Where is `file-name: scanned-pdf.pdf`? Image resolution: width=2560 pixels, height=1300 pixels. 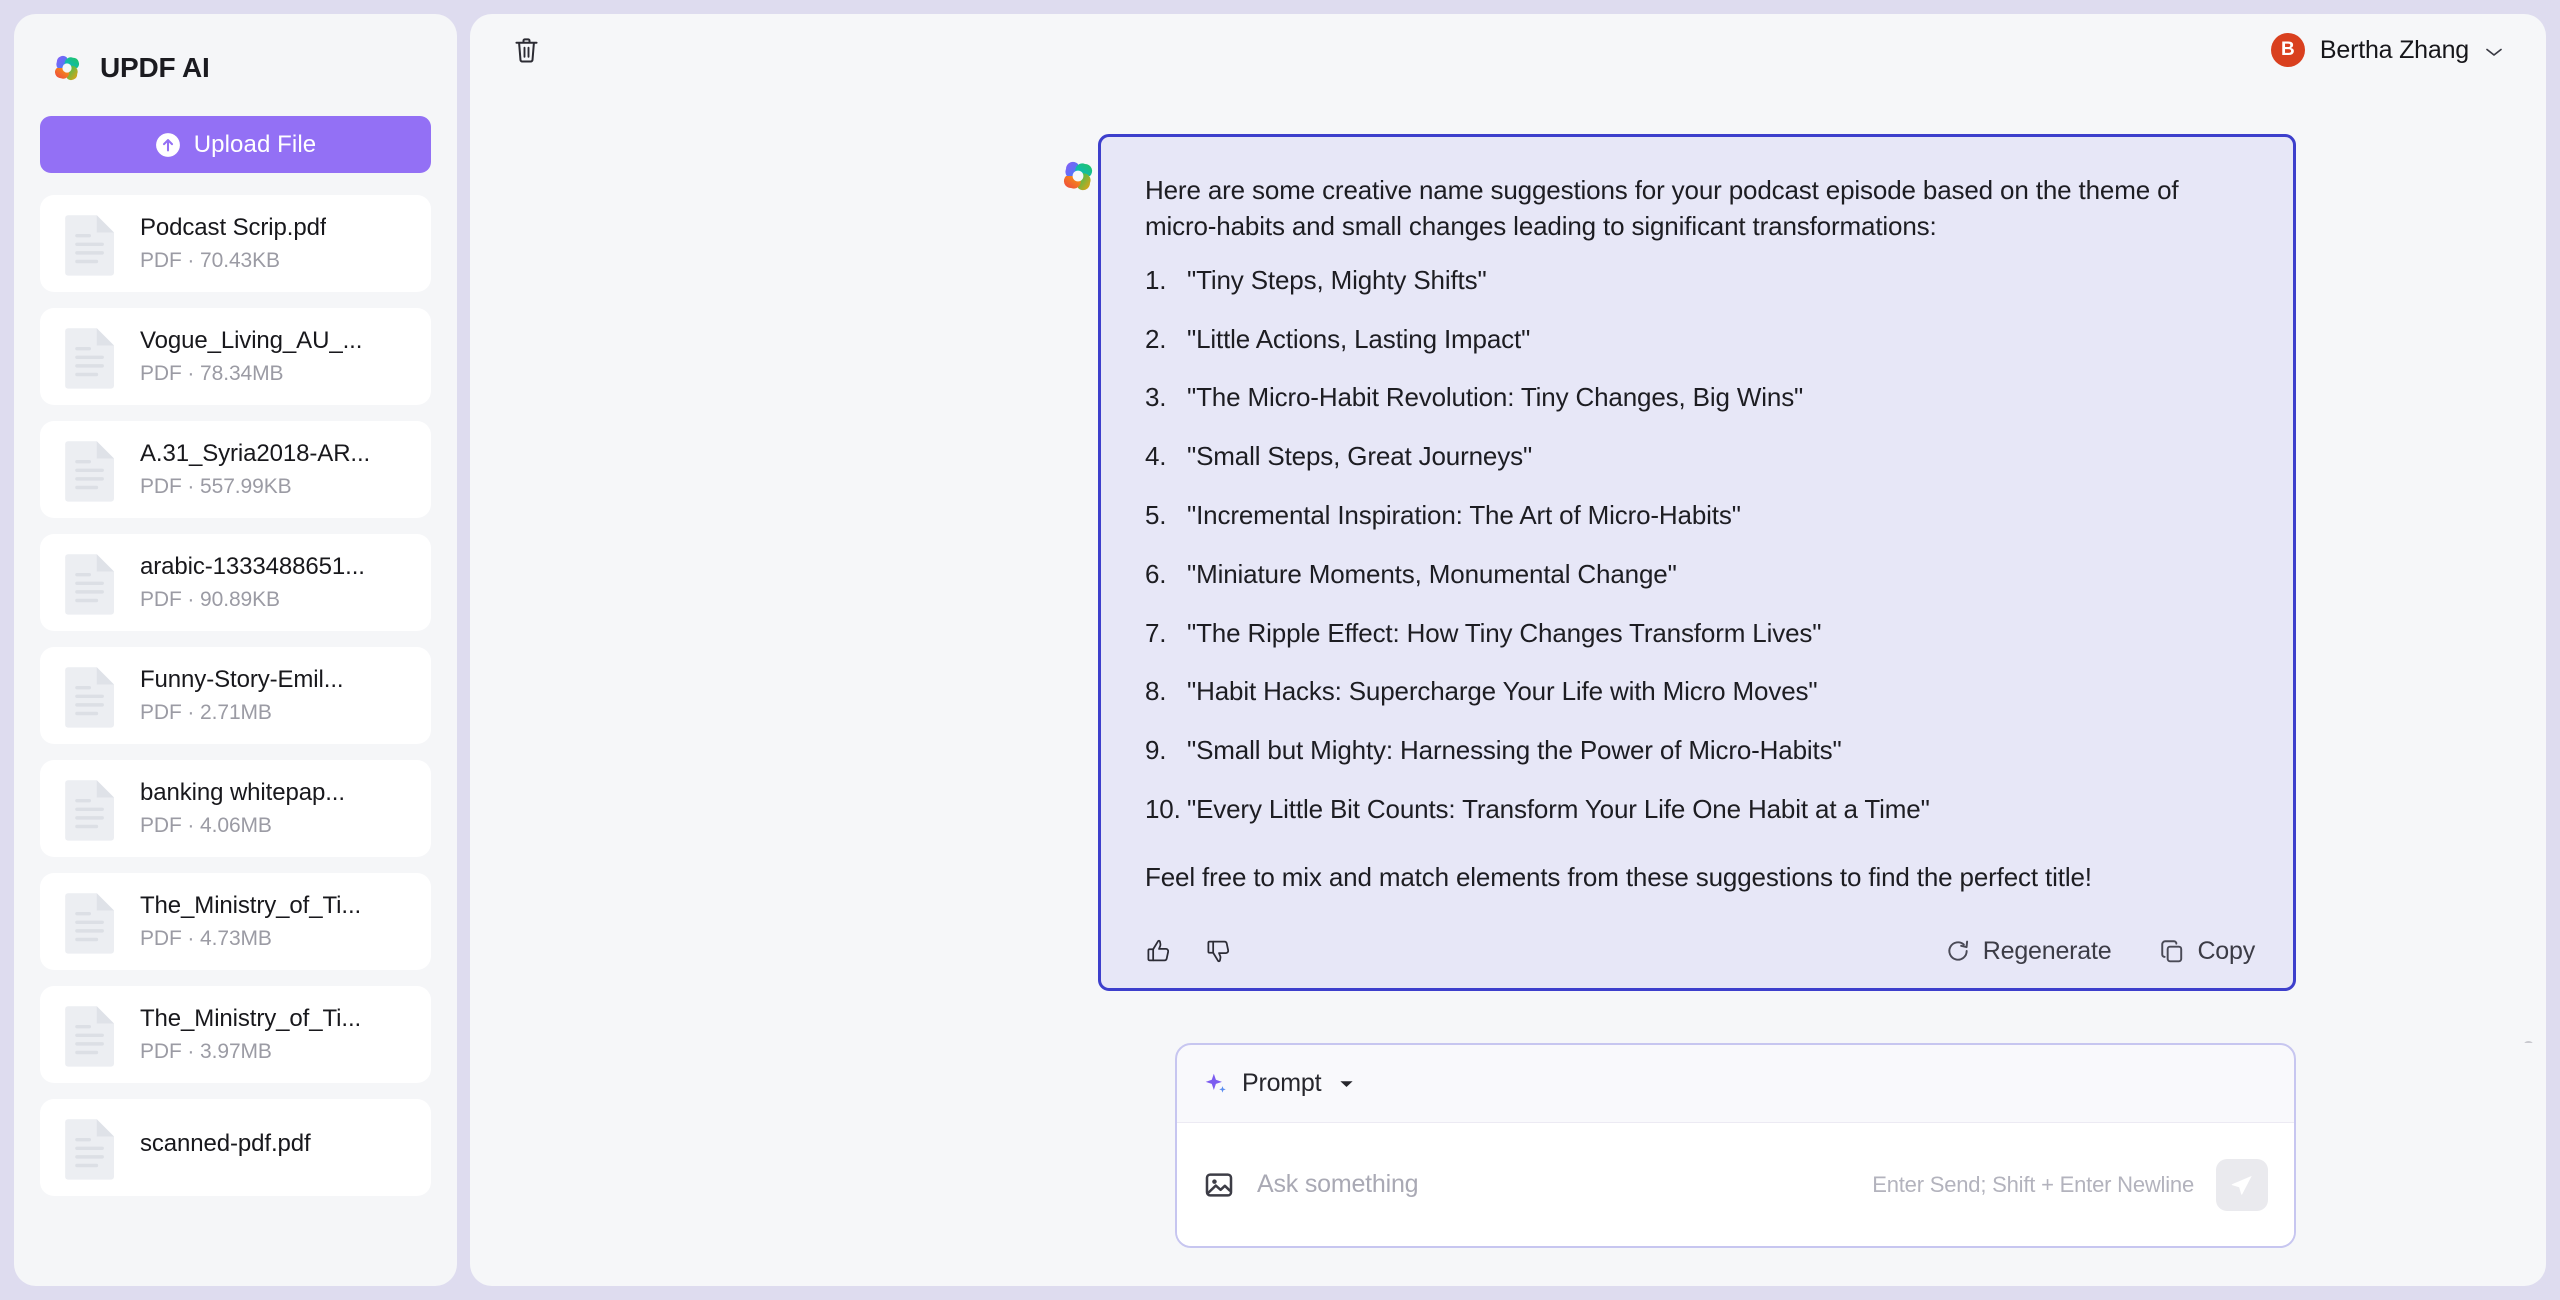
file-name: scanned-pdf.pdf is located at coordinates (225, 1143).